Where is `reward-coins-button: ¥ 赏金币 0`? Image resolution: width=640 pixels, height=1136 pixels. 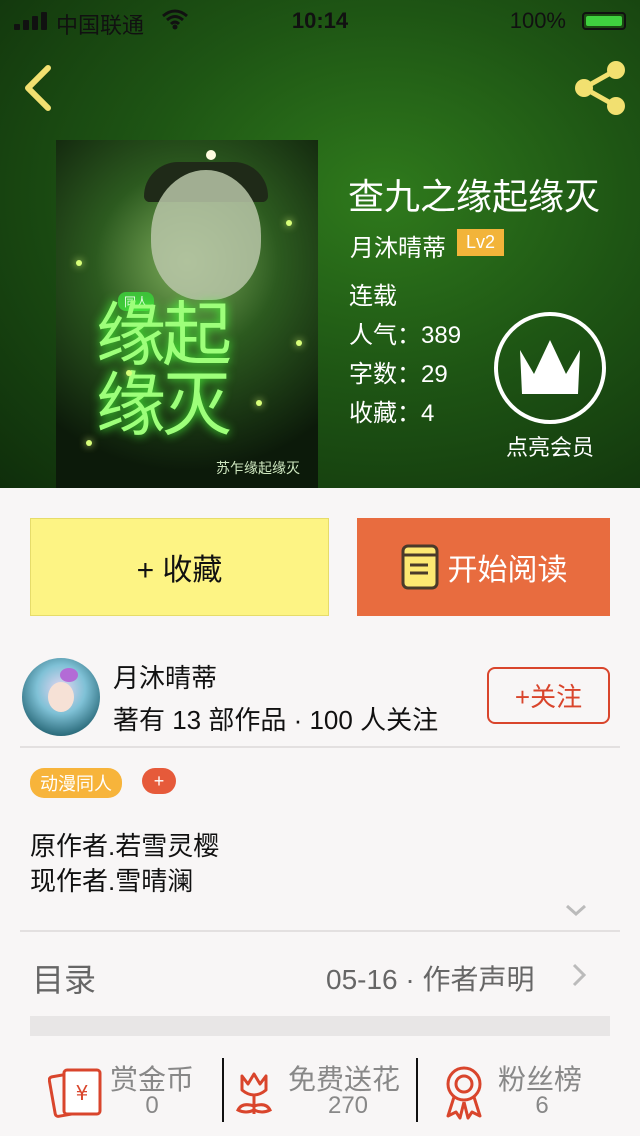 reward-coins-button: ¥ 赏金币 0 is located at coordinates (133, 1092).